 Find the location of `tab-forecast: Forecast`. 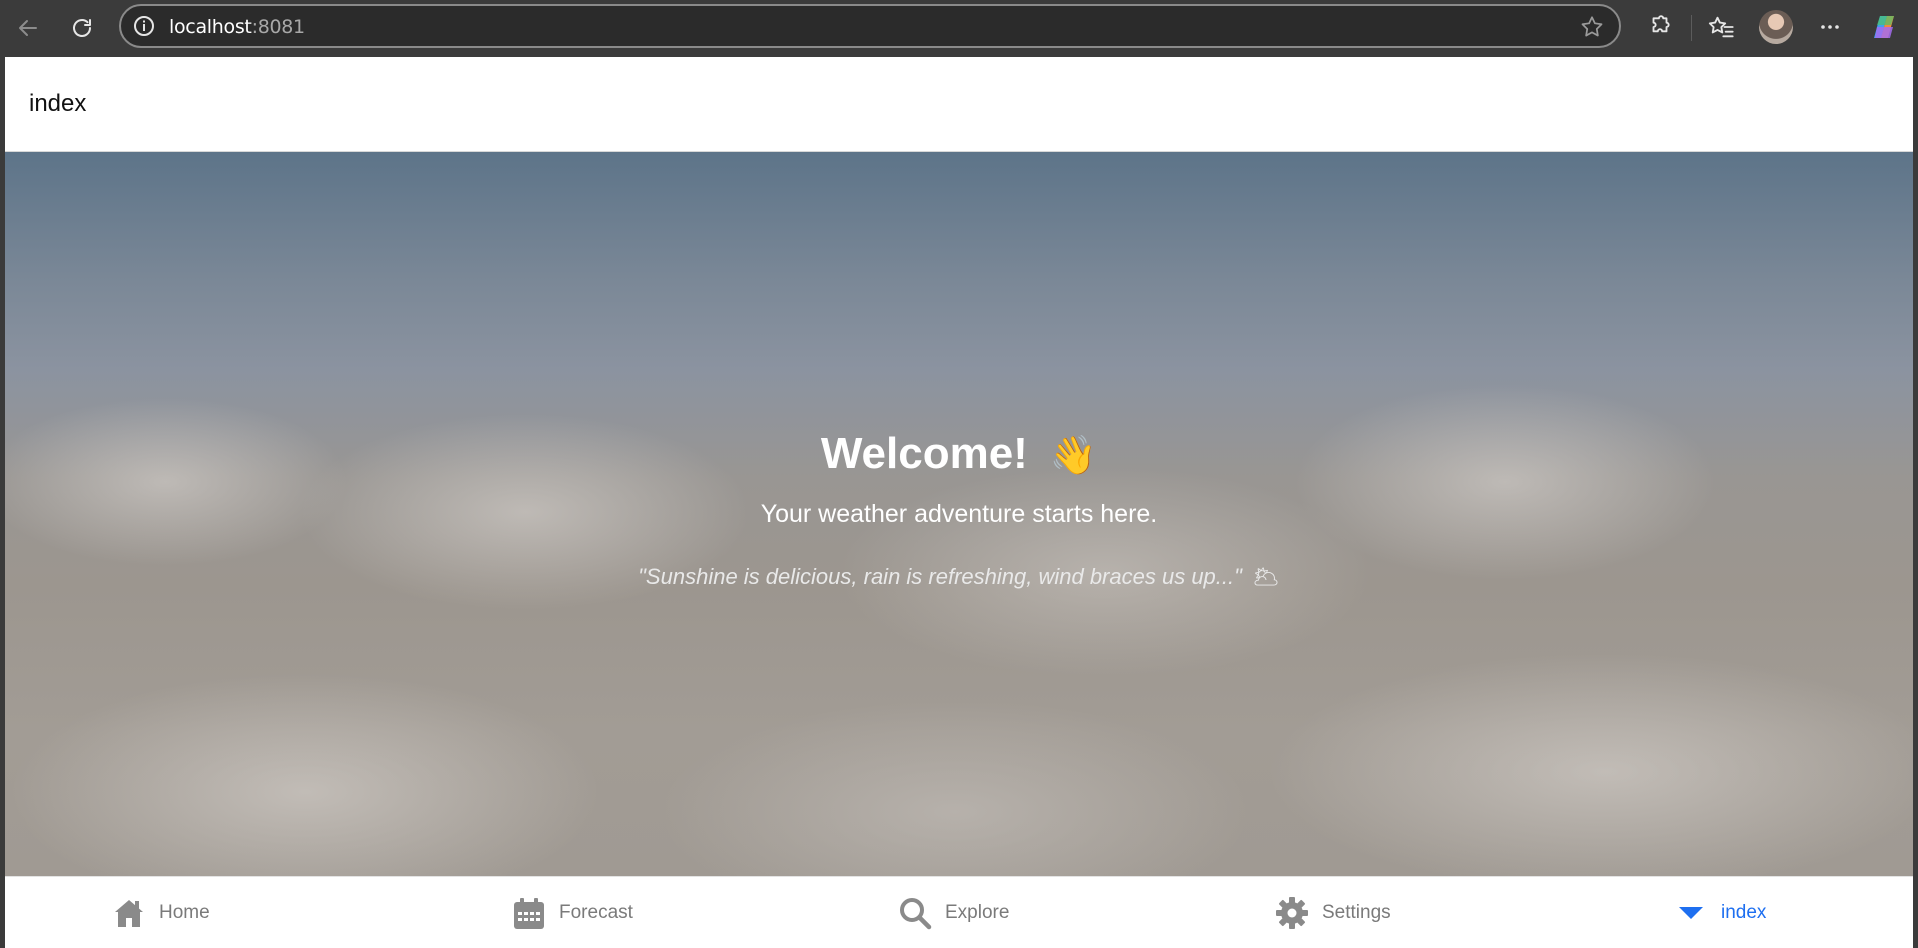

tab-forecast: Forecast is located at coordinates (572, 912).